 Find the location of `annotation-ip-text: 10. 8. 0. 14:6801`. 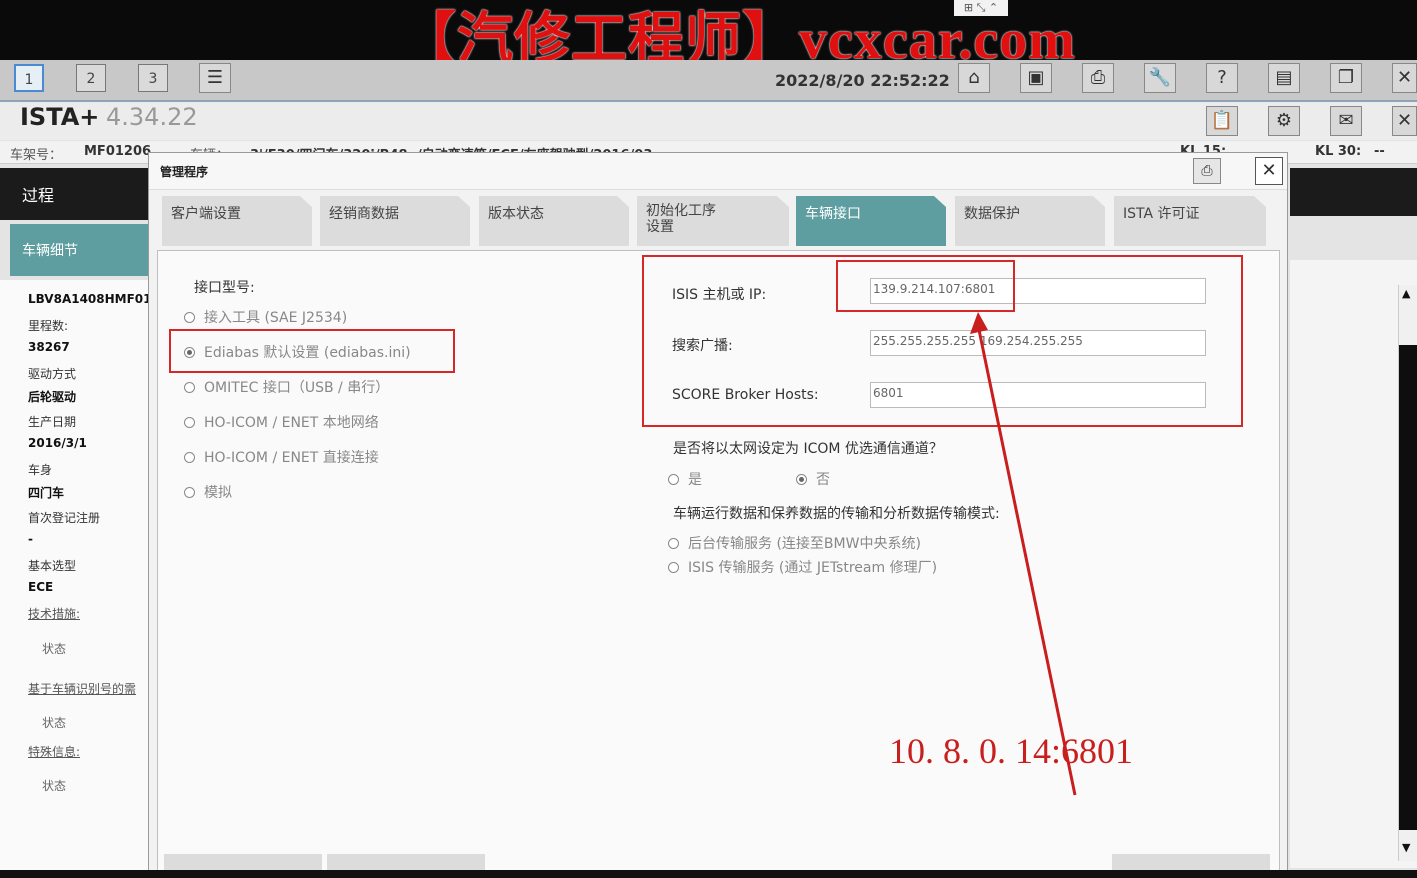

annotation-ip-text: 10. 8. 0. 14:6801 is located at coordinates (1011, 751).